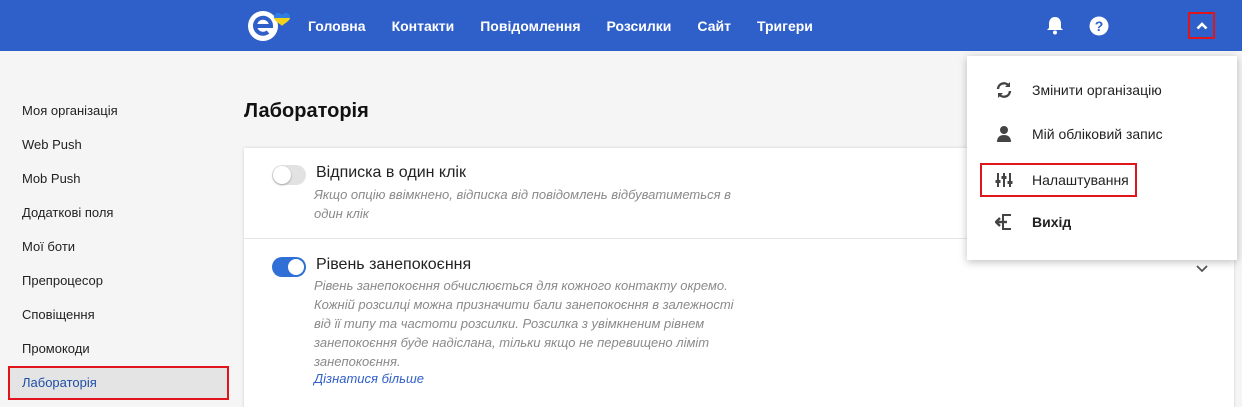  Describe the element at coordinates (423, 26) in the screenshot. I see `nav-contacts: Контакти` at that location.